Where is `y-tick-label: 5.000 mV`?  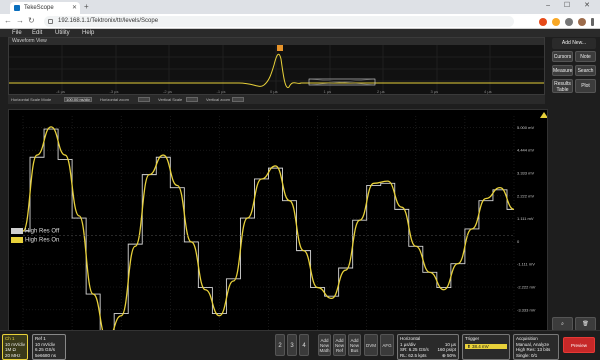 y-tick-label: 5.000 mV is located at coordinates (525, 127).